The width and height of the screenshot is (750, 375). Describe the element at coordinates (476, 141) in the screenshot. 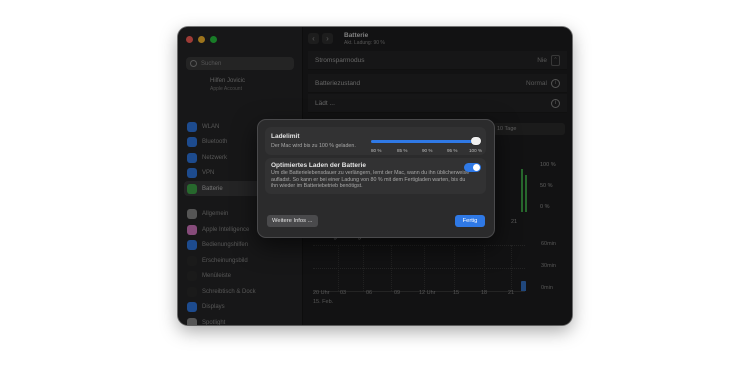

I see `slider-knob` at that location.